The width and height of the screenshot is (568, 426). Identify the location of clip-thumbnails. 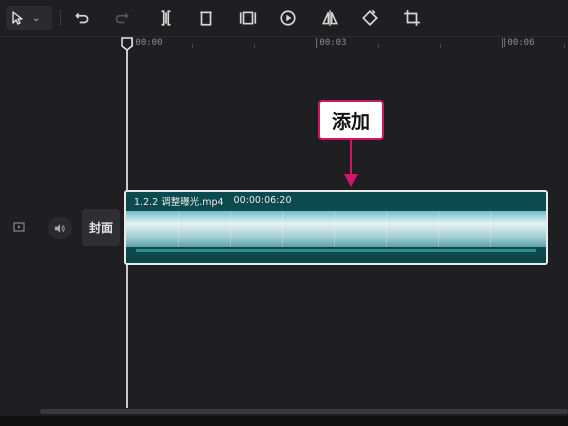
(336, 229).